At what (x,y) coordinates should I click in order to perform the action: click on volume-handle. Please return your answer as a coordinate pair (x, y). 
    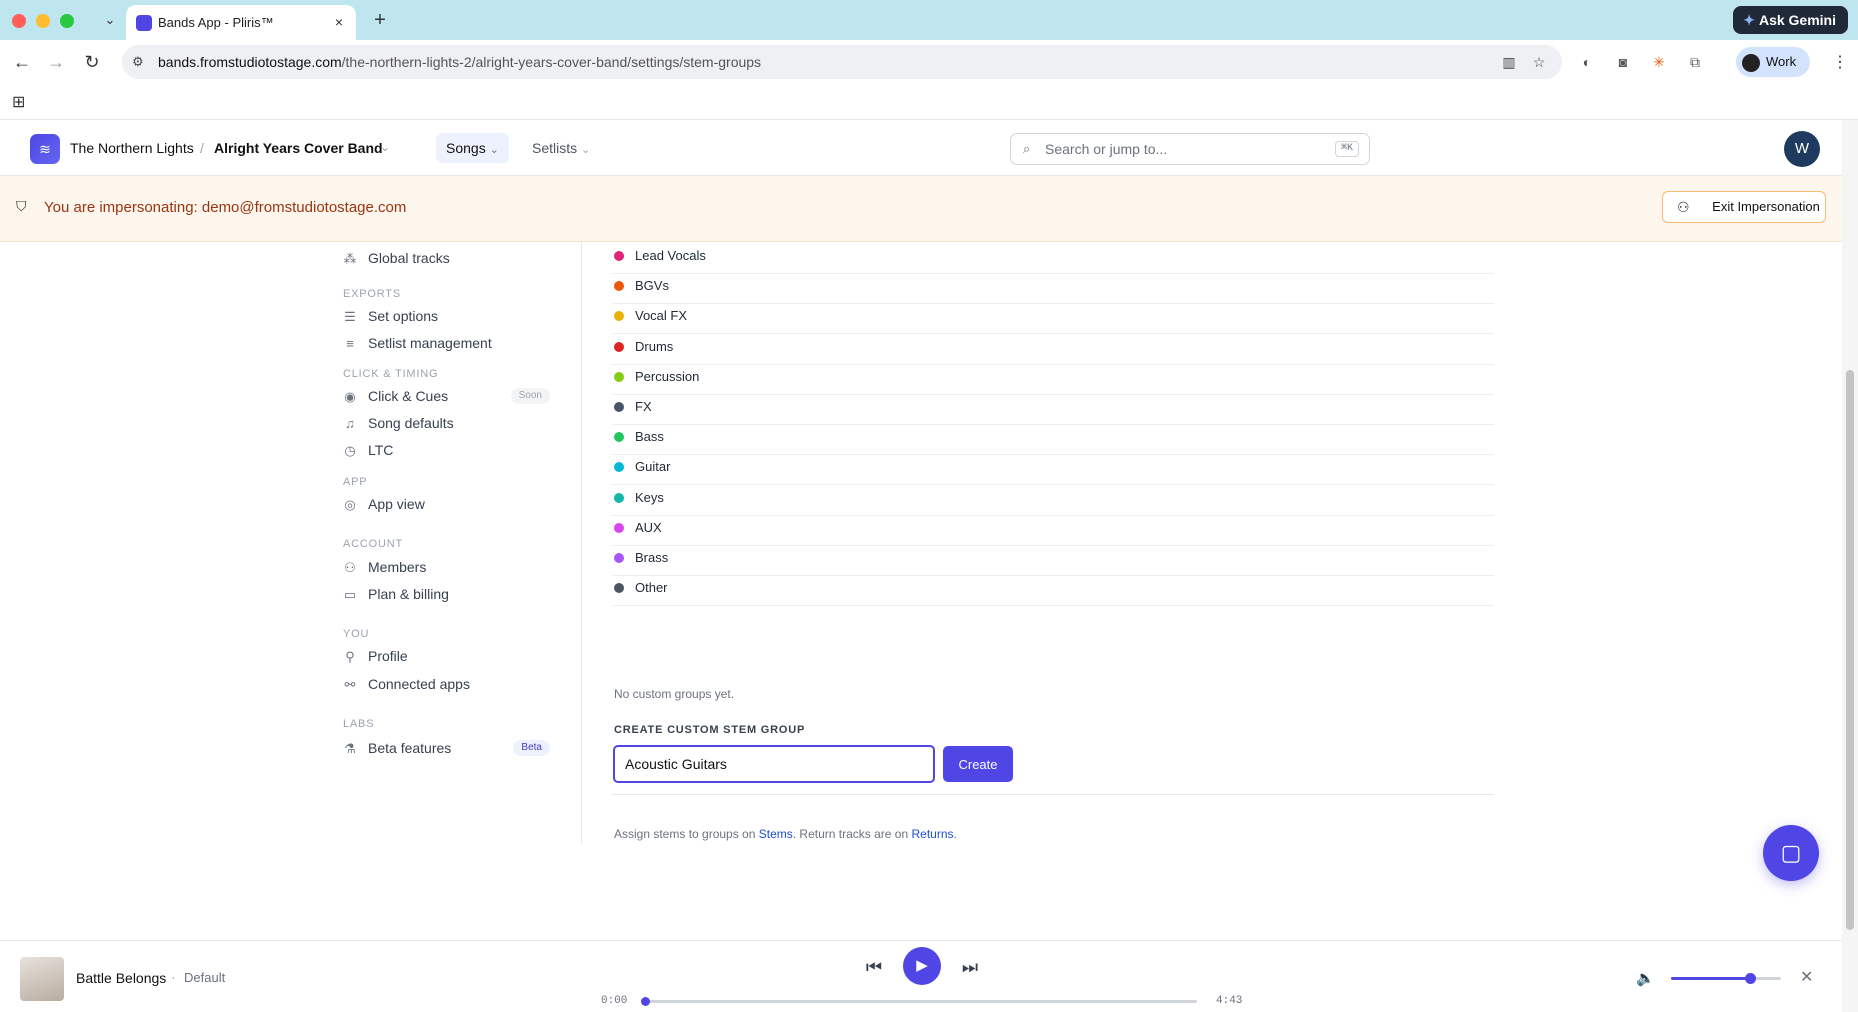
    Looking at the image, I should click on (1751, 978).